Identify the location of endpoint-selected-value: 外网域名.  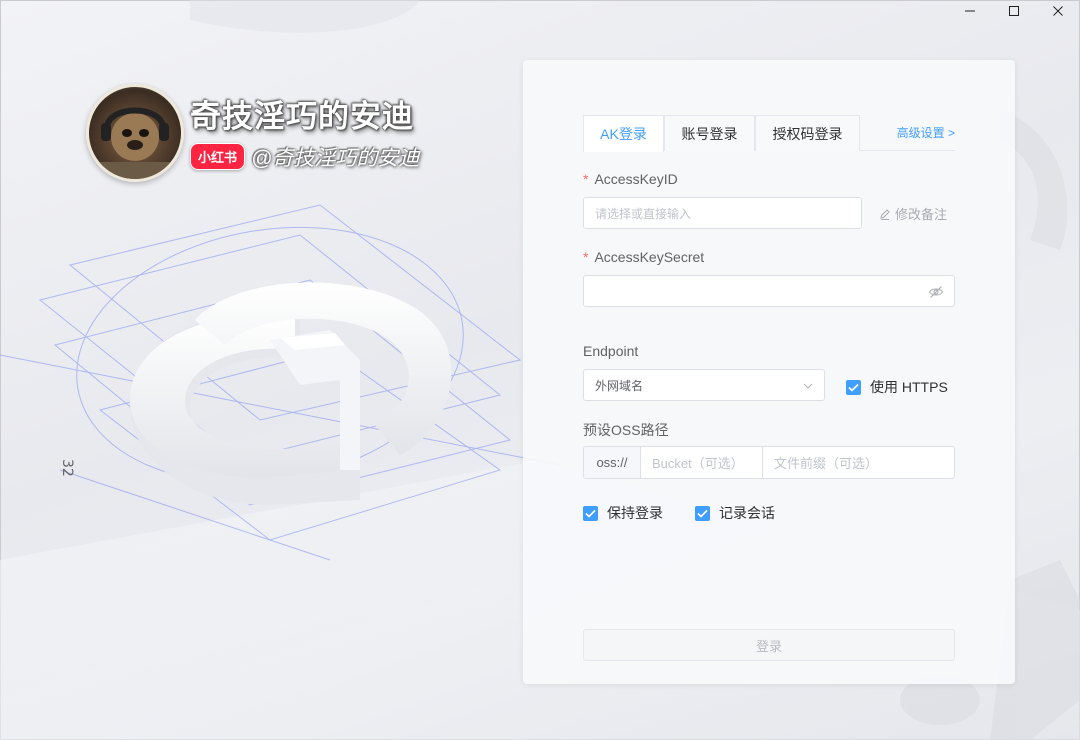
(619, 385).